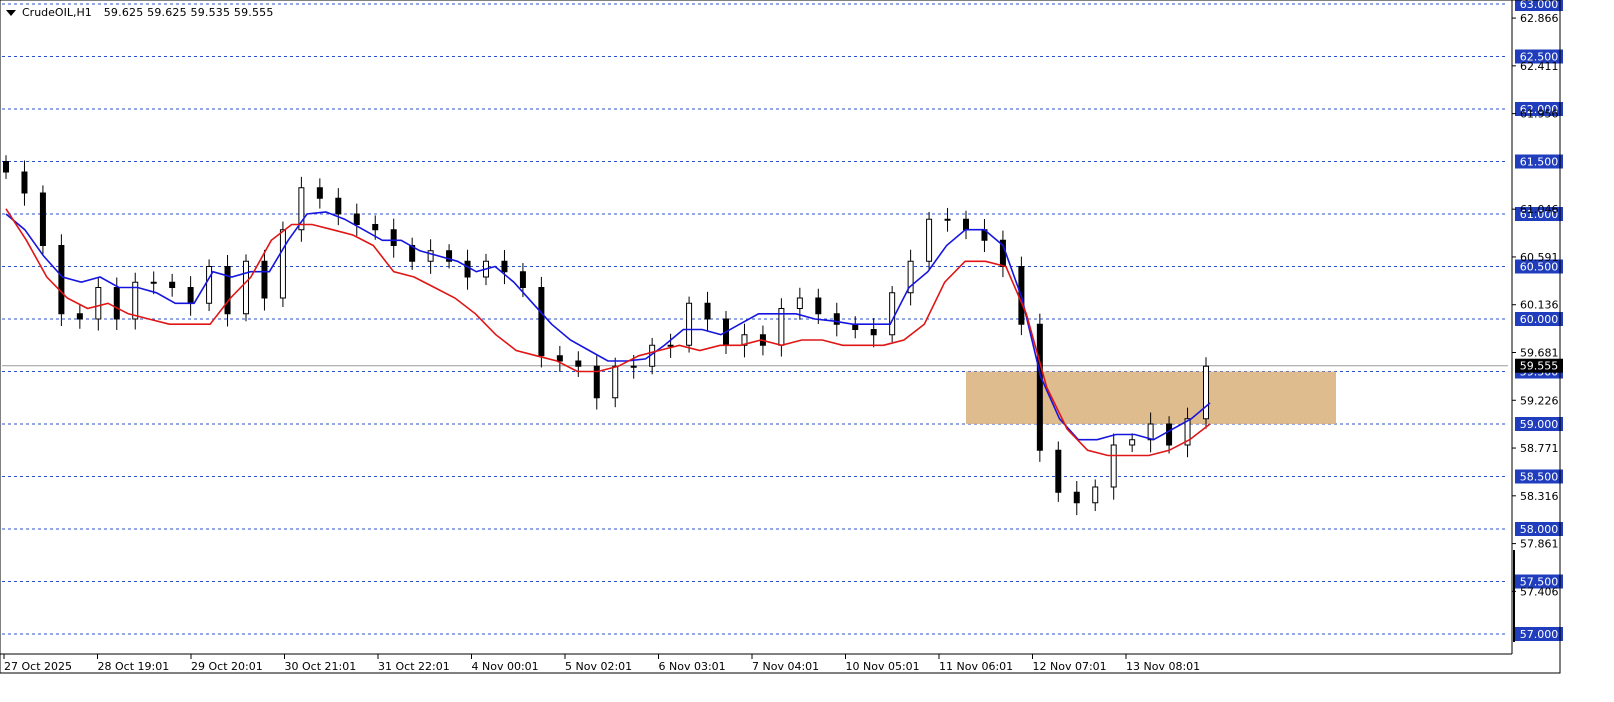  What do you see at coordinates (692, 666) in the screenshot?
I see `x-tick-label: 6 Nov 03:01` at bounding box center [692, 666].